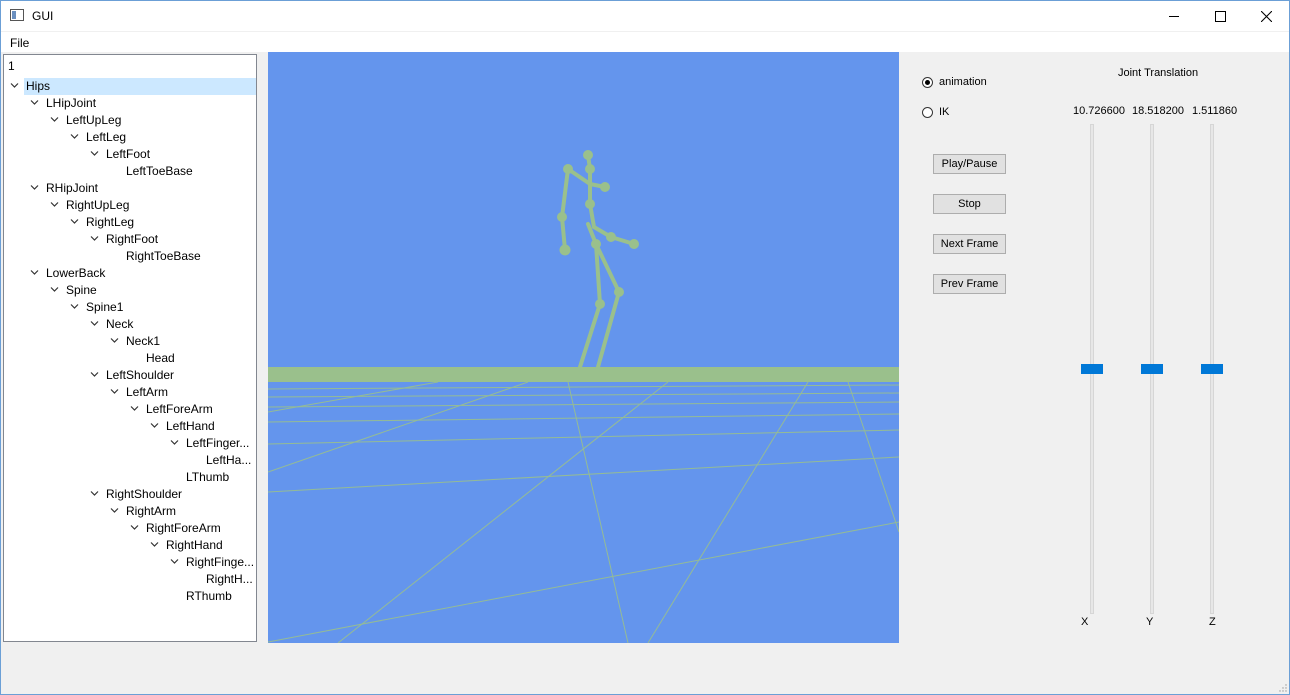  I want to click on window-title: GUI, so click(43, 16).